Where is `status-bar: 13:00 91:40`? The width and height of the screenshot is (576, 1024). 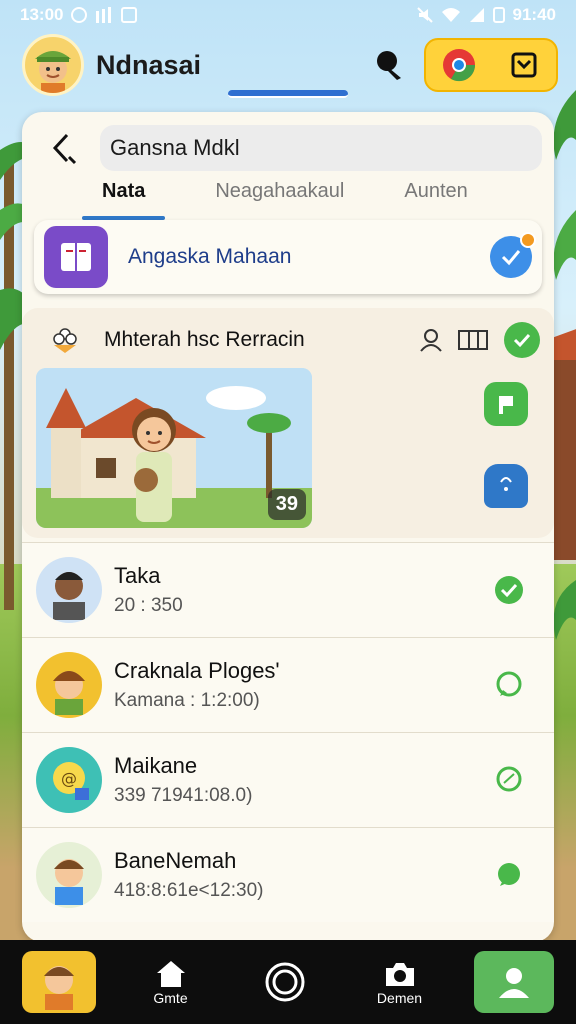
status-bar: 13:00 91:40 is located at coordinates (288, 15).